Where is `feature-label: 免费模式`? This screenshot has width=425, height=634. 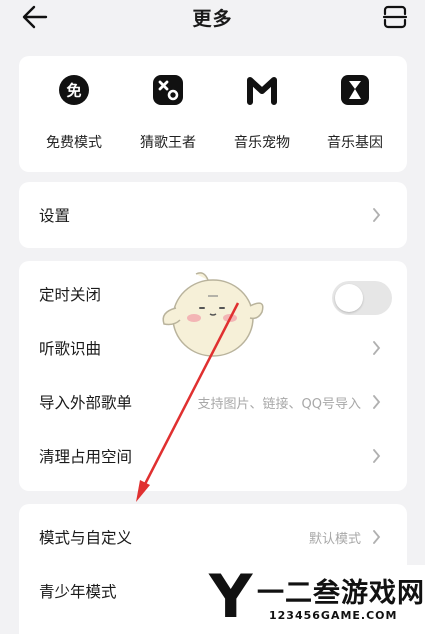
feature-label: 免费模式 is located at coordinates (74, 143).